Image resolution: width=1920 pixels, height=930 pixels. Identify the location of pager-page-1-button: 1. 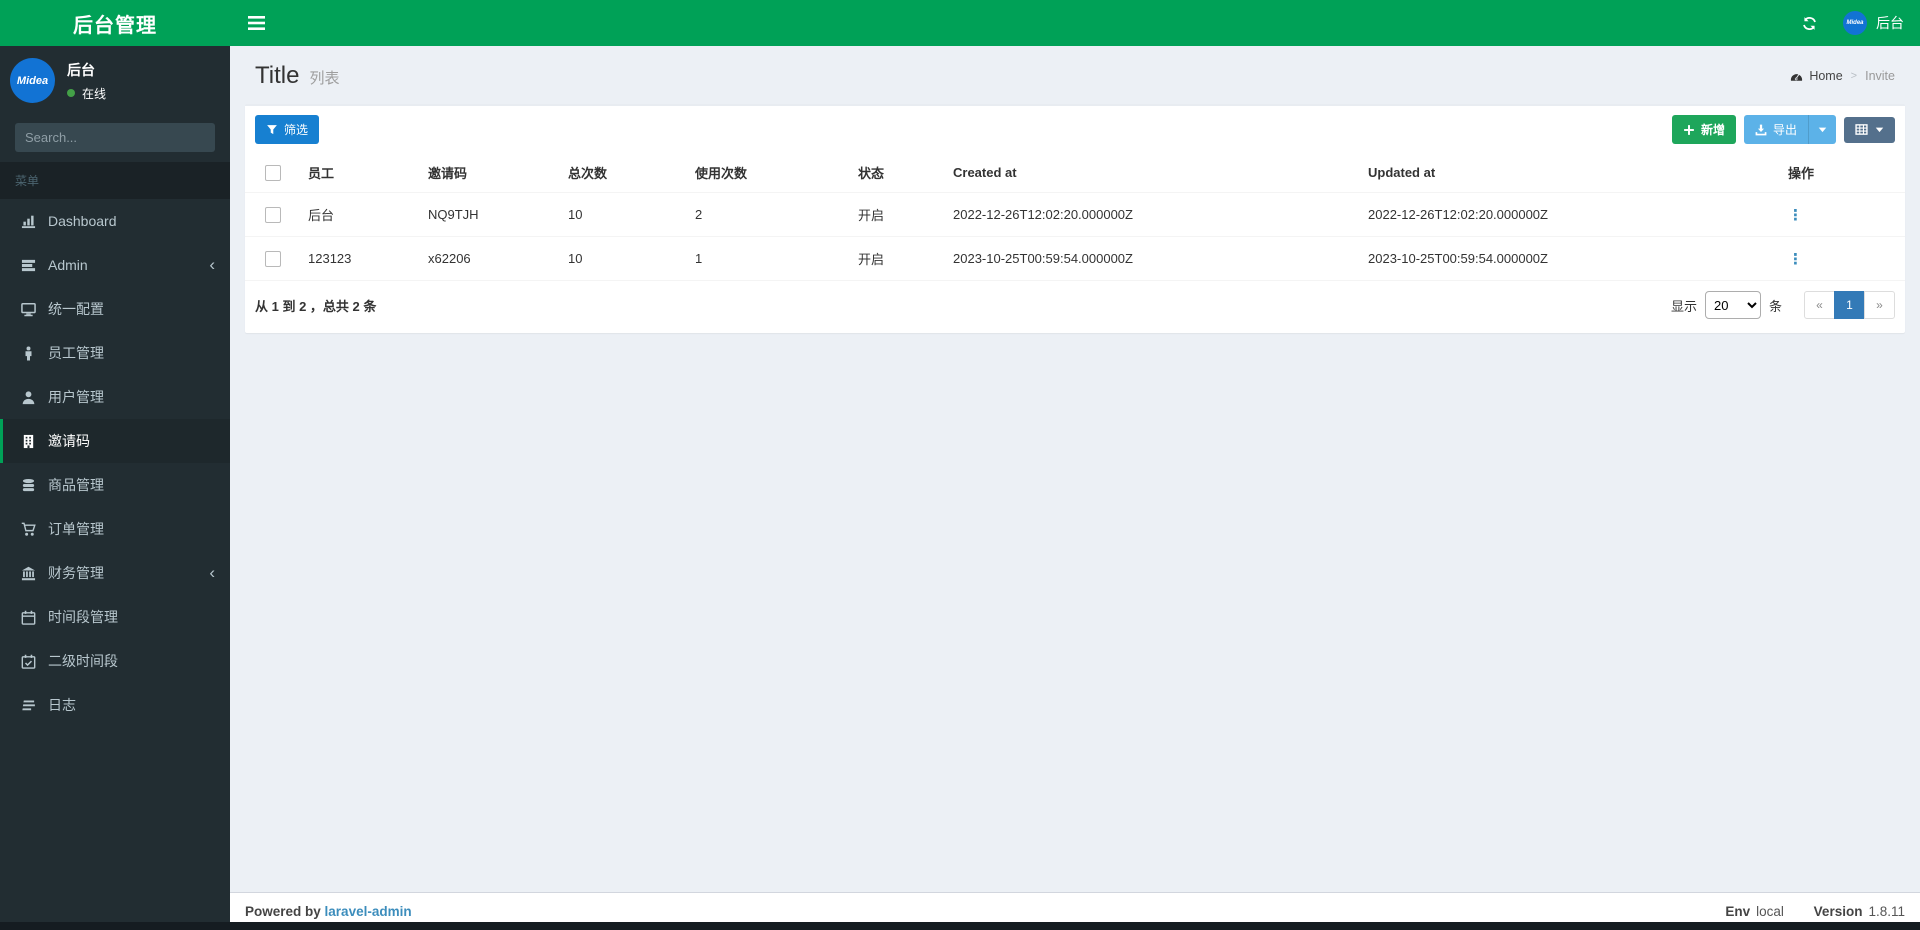
(1849, 305).